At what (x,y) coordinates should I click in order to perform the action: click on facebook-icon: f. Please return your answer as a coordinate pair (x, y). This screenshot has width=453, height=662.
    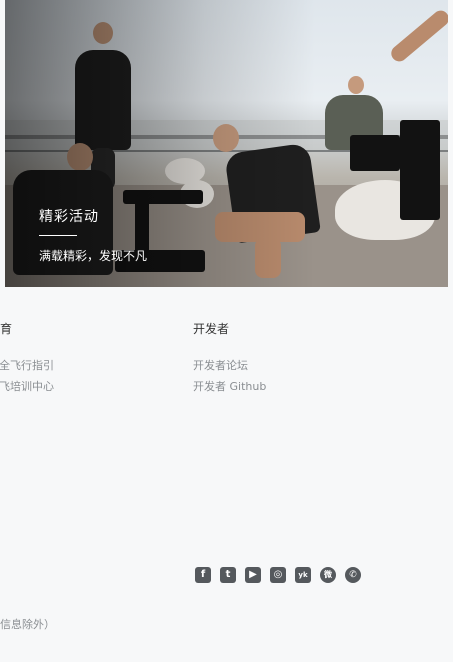
    Looking at the image, I should click on (203, 575).